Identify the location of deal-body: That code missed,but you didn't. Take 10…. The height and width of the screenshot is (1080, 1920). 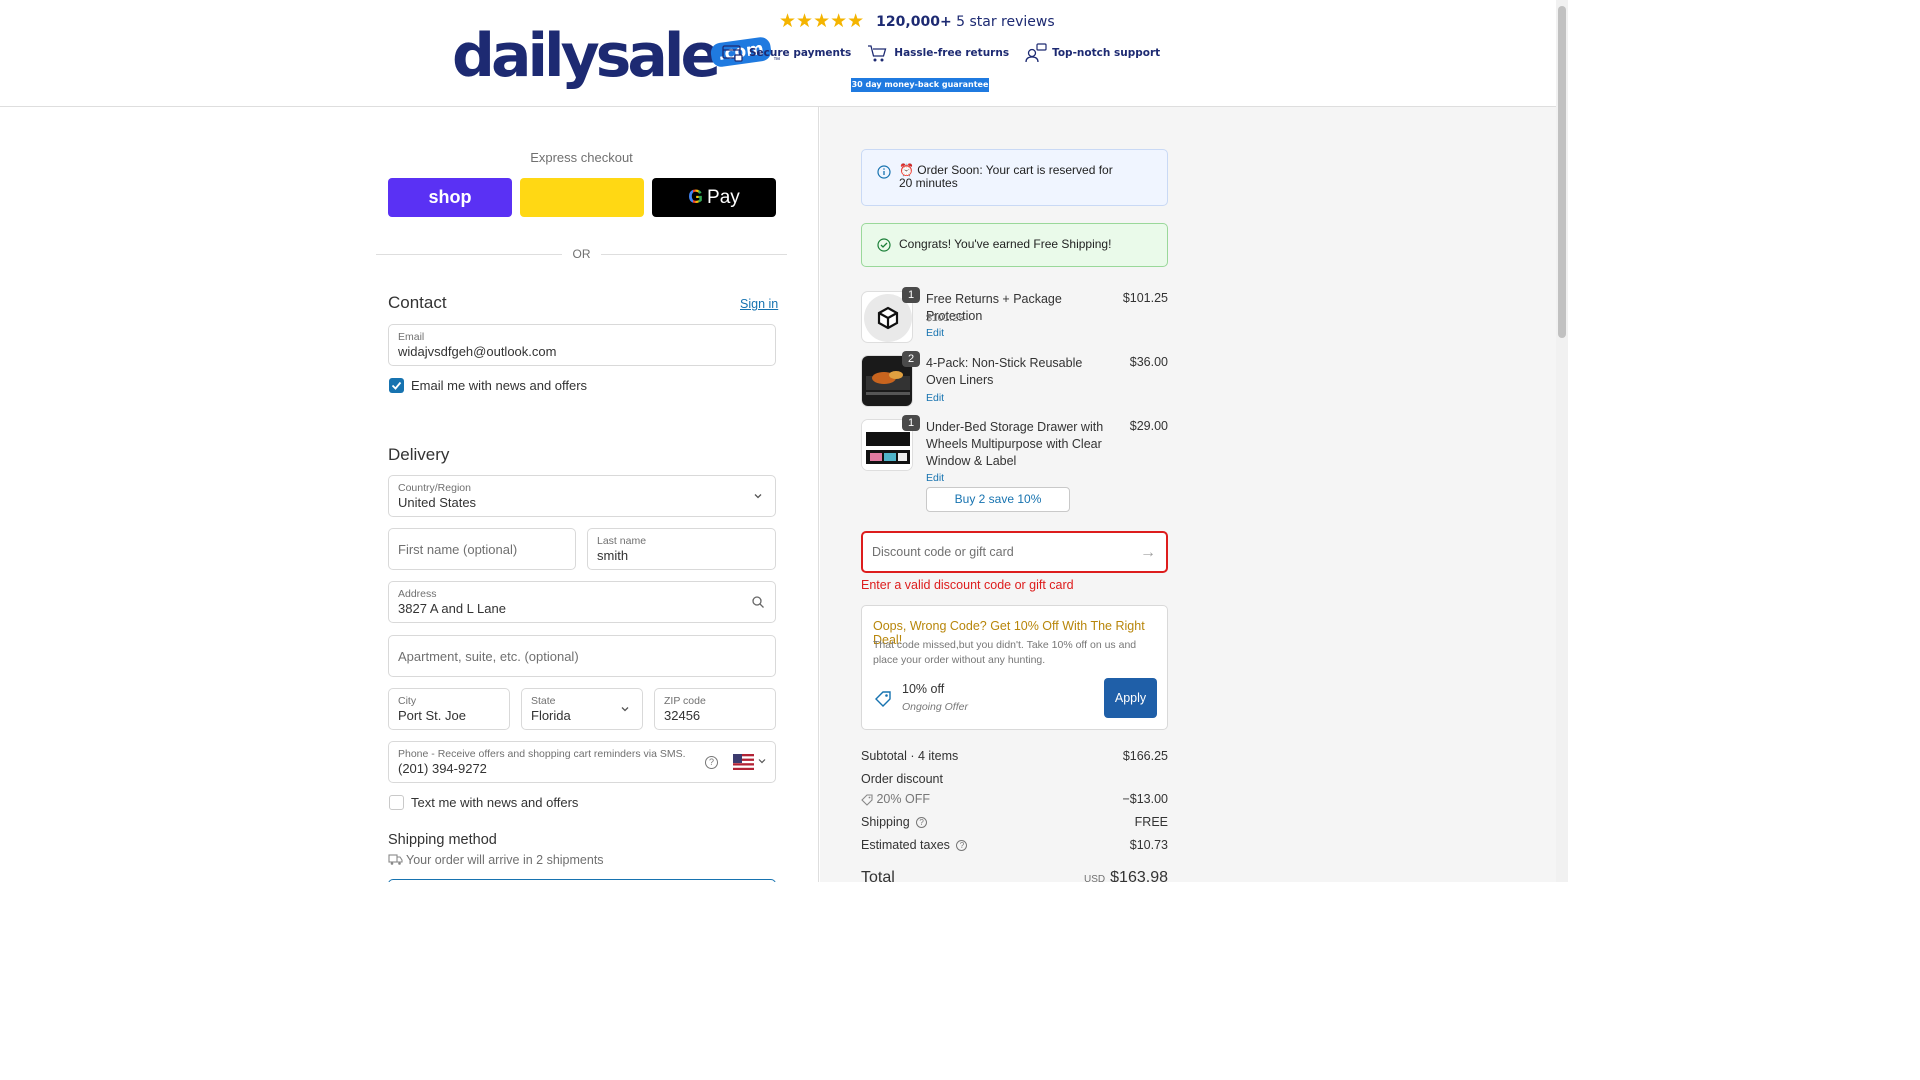
(1005, 652).